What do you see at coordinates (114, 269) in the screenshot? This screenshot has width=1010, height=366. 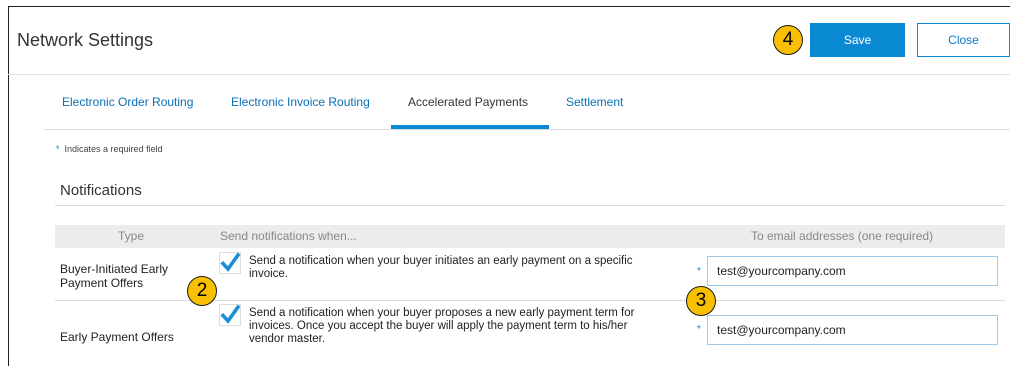 I see `row-type-line: Buyer-Initiated Early` at bounding box center [114, 269].